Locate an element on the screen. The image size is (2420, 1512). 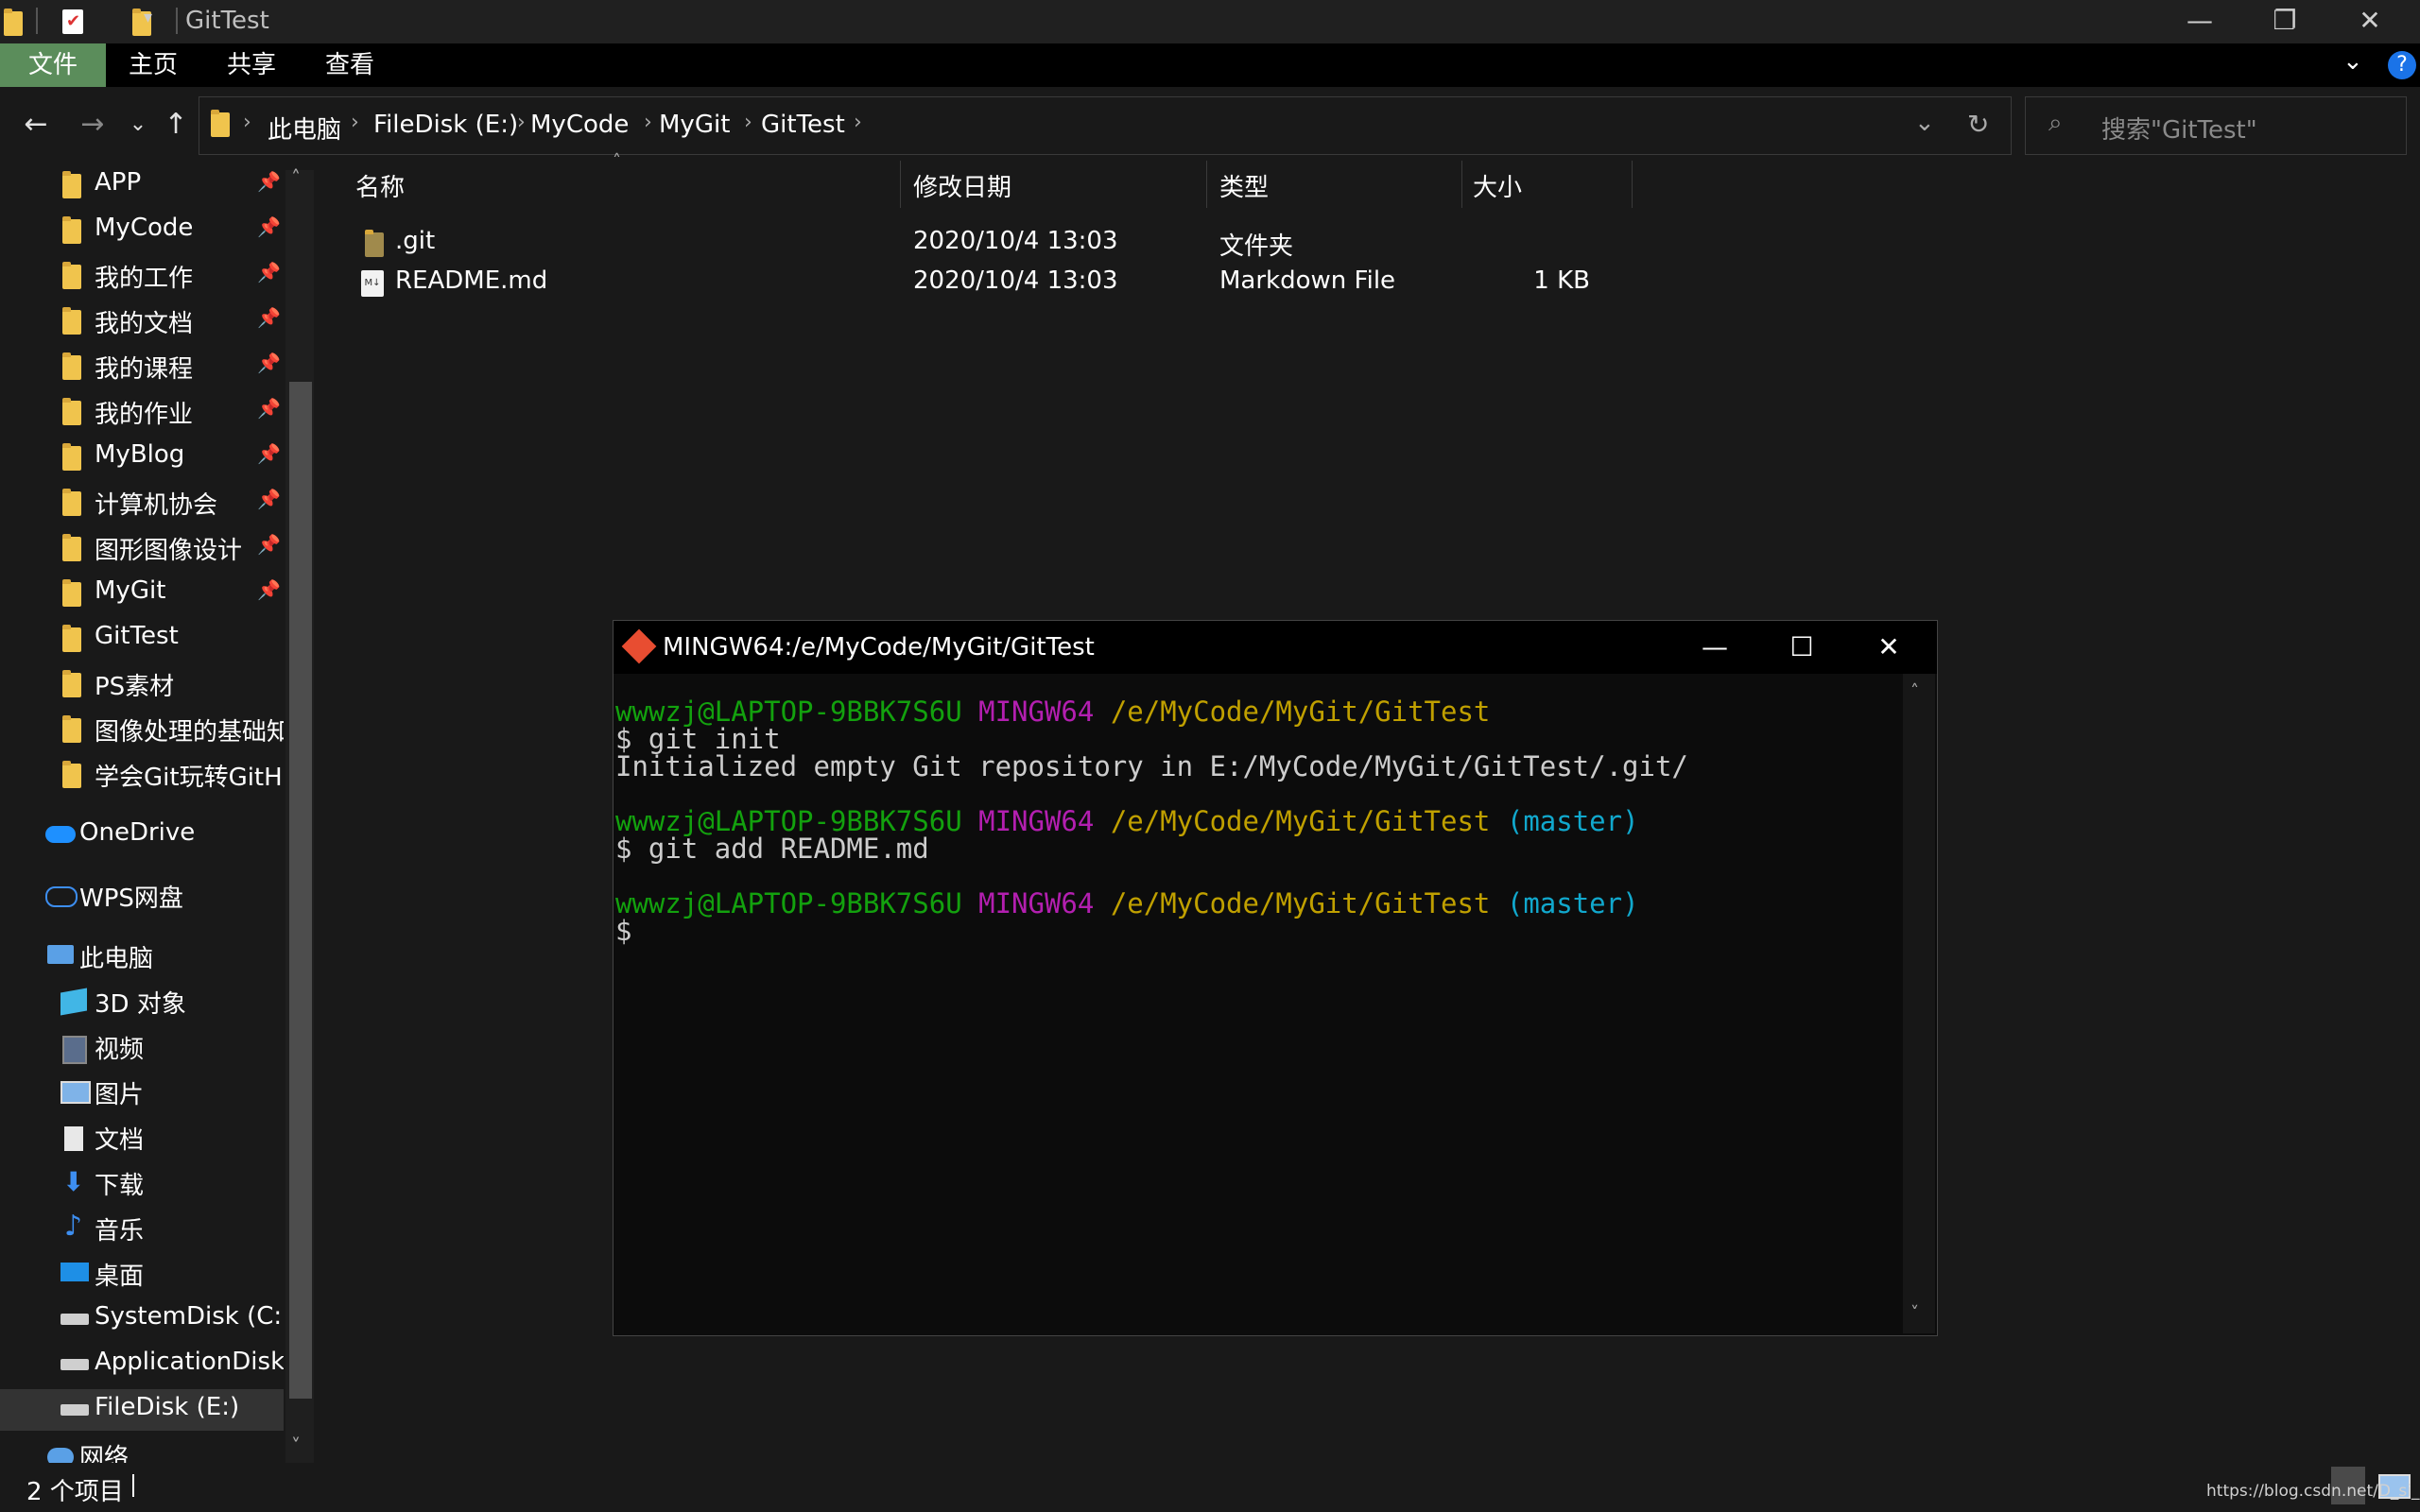
tab-view: 查看 is located at coordinates (350, 65).